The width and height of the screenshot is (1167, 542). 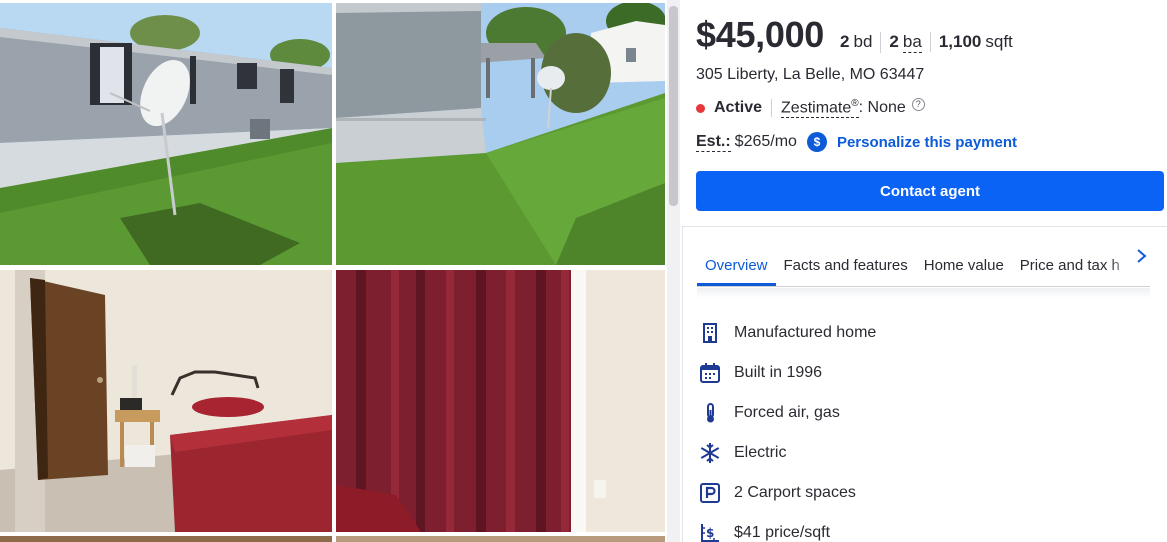 What do you see at coordinates (710, 453) in the screenshot?
I see `snowflake-icon` at bounding box center [710, 453].